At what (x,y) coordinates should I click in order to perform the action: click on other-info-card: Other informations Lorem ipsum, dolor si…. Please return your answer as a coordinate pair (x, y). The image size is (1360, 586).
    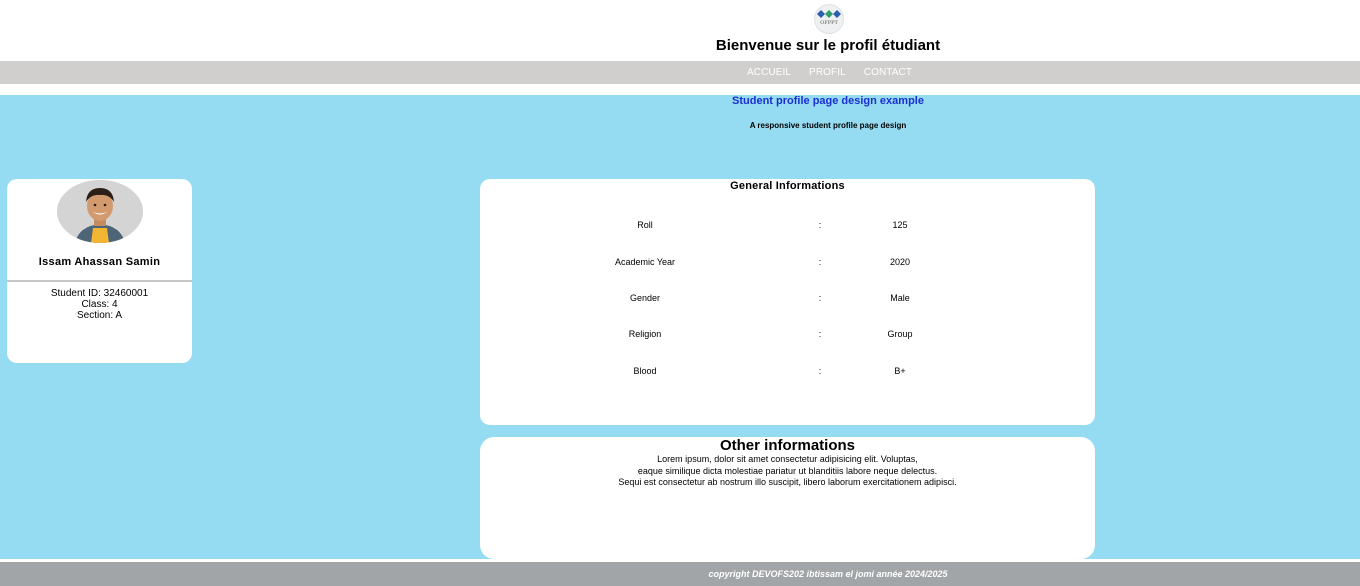
    Looking at the image, I should click on (787, 498).